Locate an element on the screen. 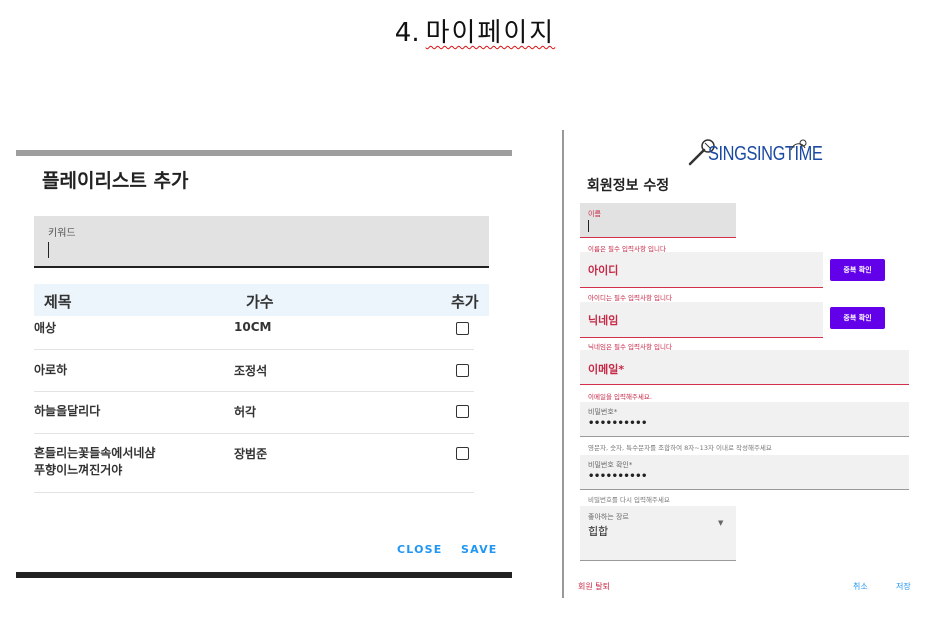  email-helper: 이메일을 입력해주세요. is located at coordinates (620, 397).